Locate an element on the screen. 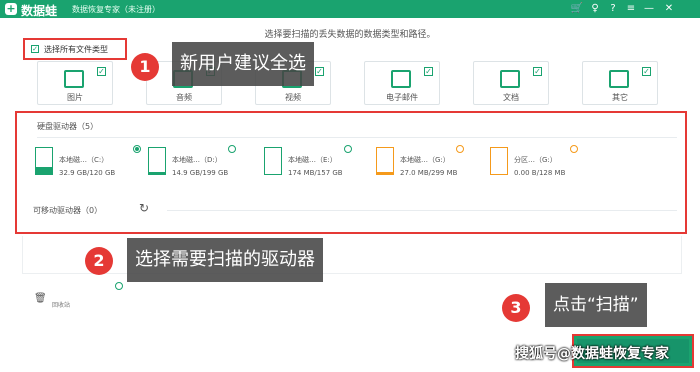 The image size is (700, 372). recycle-radio is located at coordinates (119, 286).